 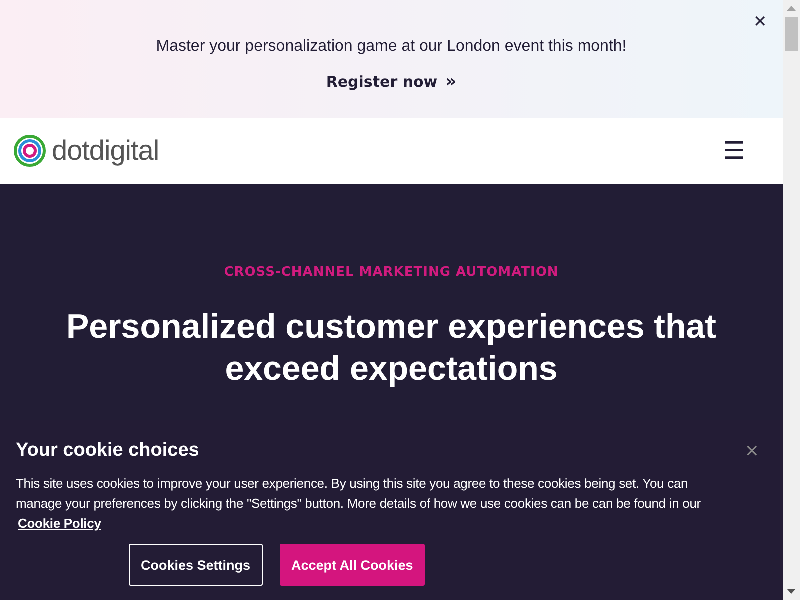 What do you see at coordinates (196, 565) in the screenshot?
I see `settings-button: Cookies Settings` at bounding box center [196, 565].